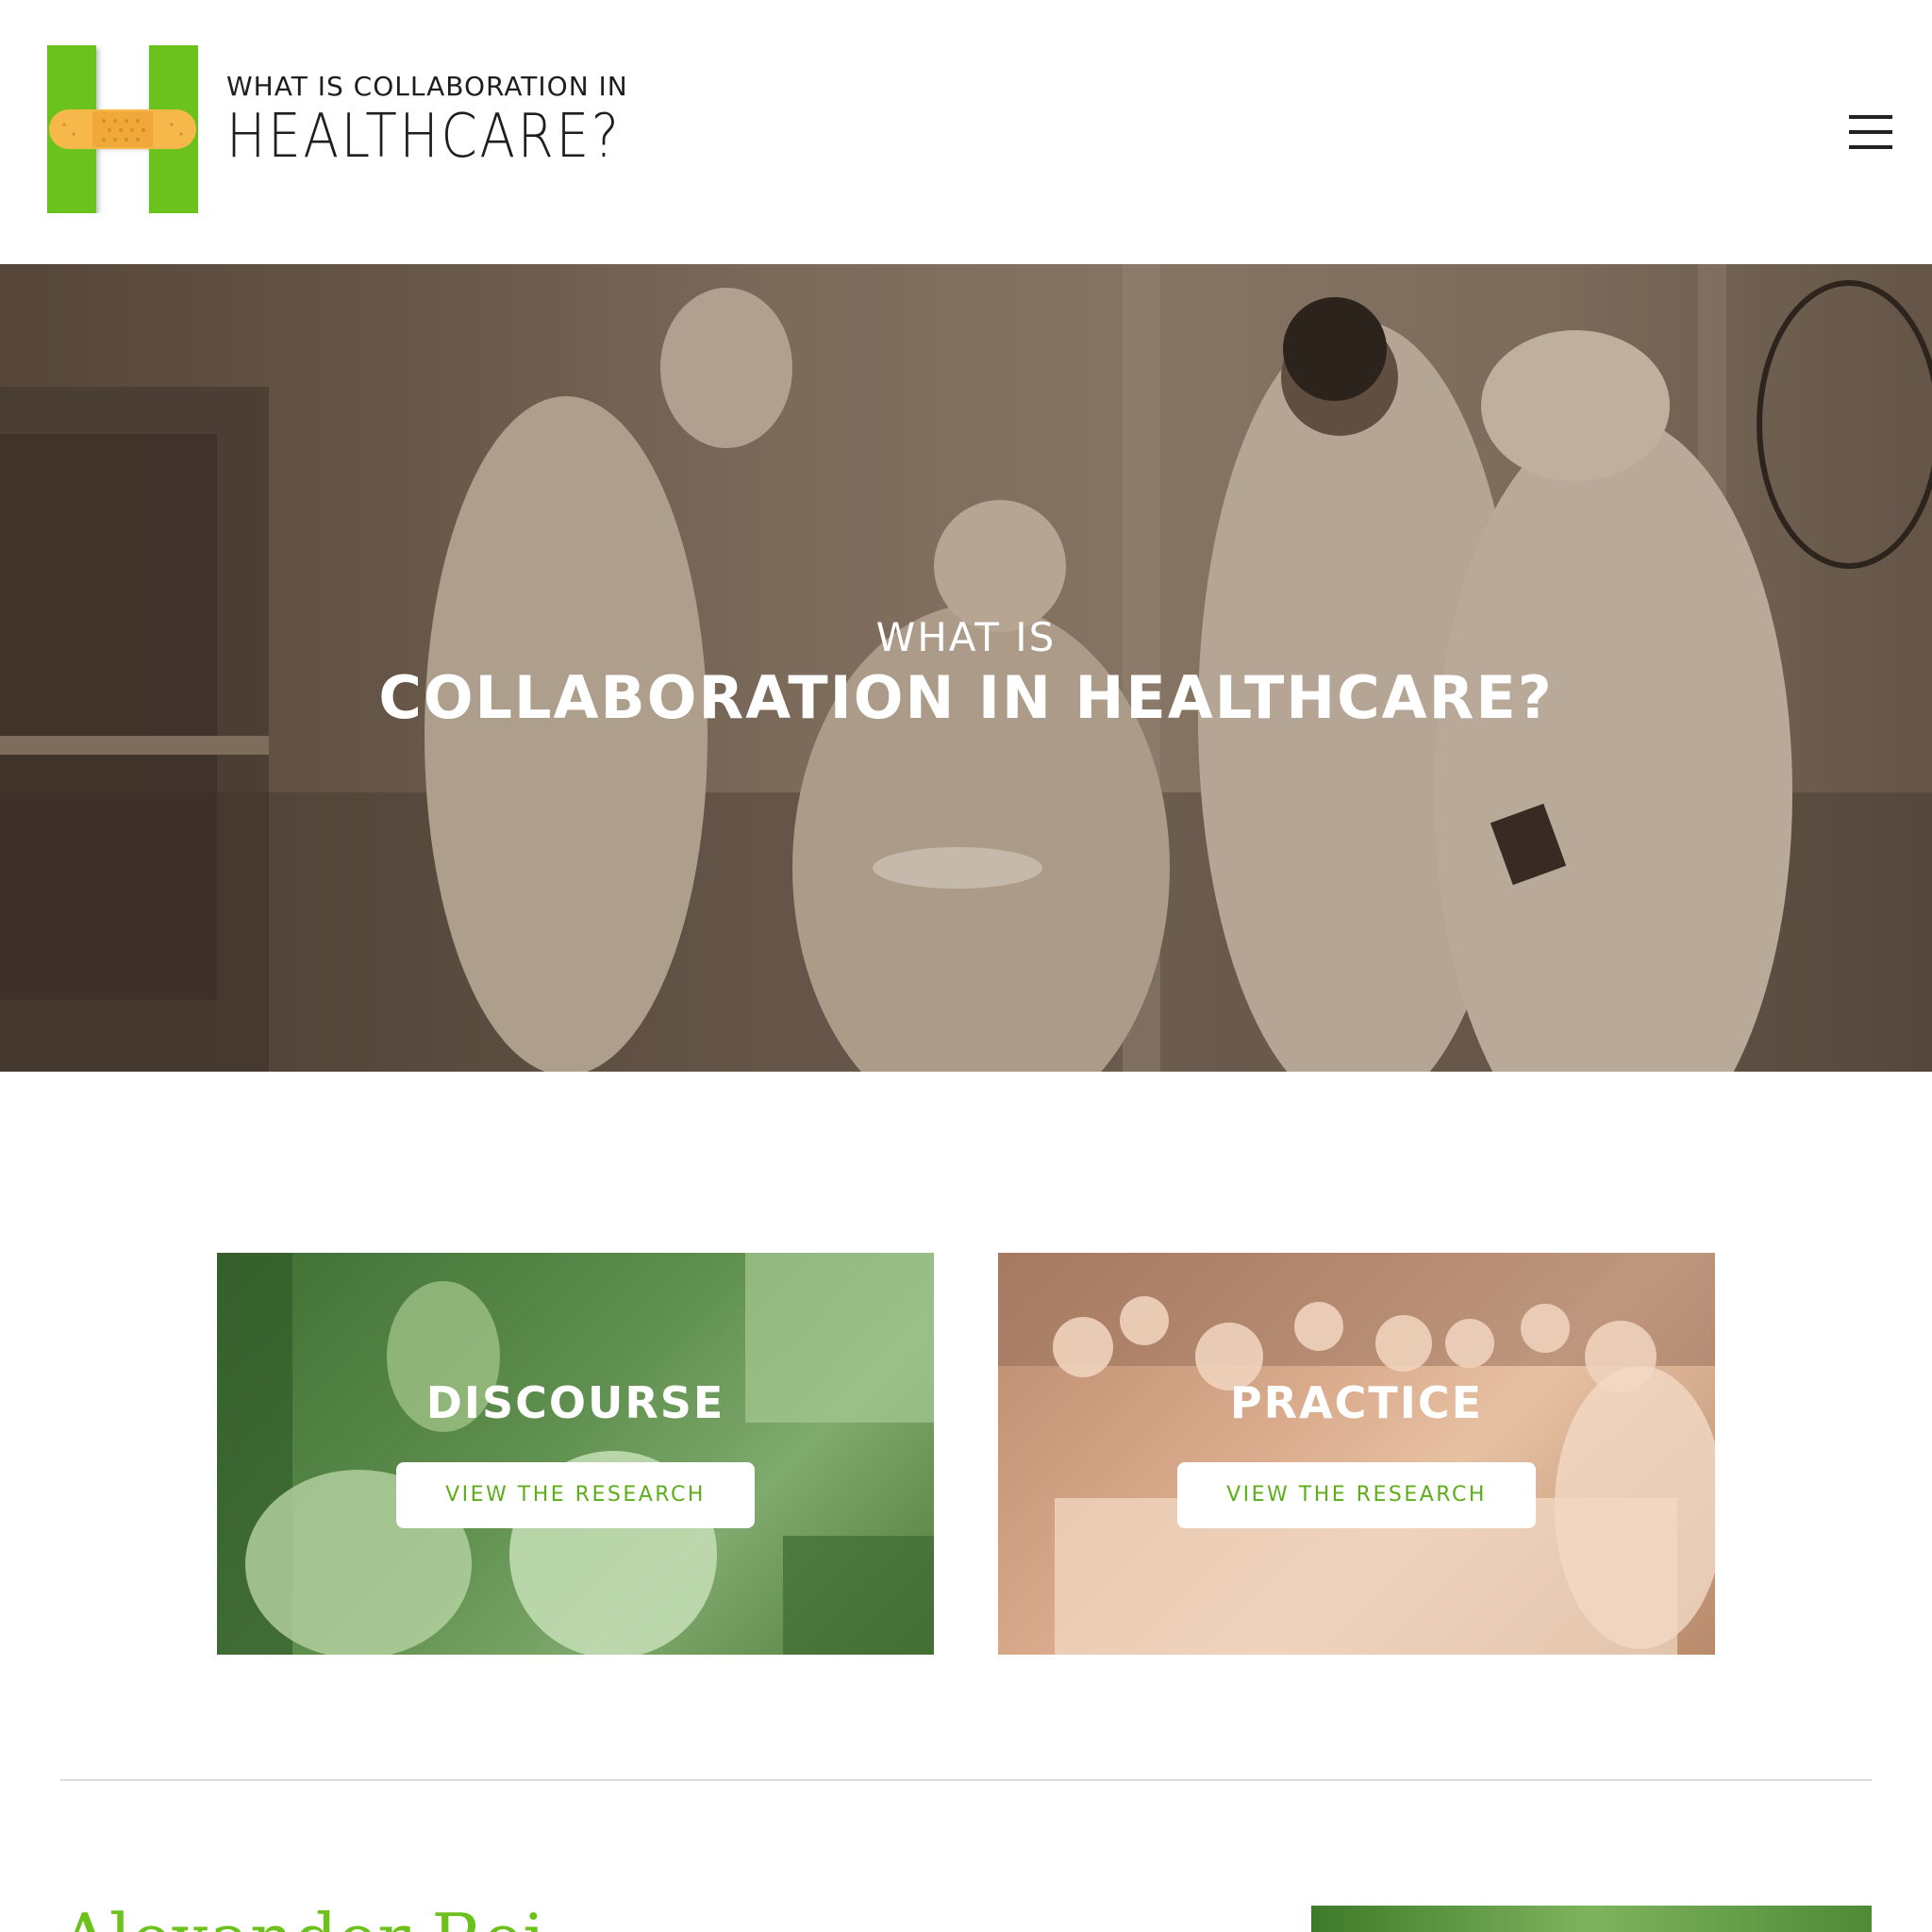 This screenshot has height=1932, width=1932. I want to click on practice-photo, so click(1356, 1454).